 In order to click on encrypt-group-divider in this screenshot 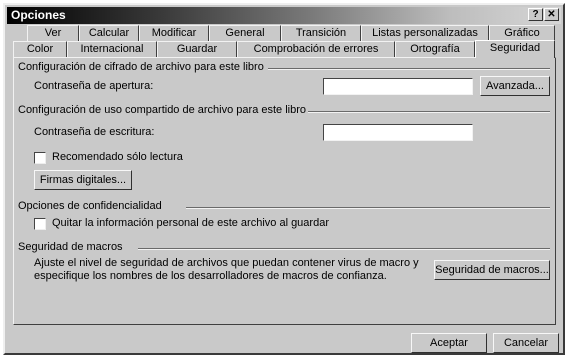, I will do `click(409, 69)`.